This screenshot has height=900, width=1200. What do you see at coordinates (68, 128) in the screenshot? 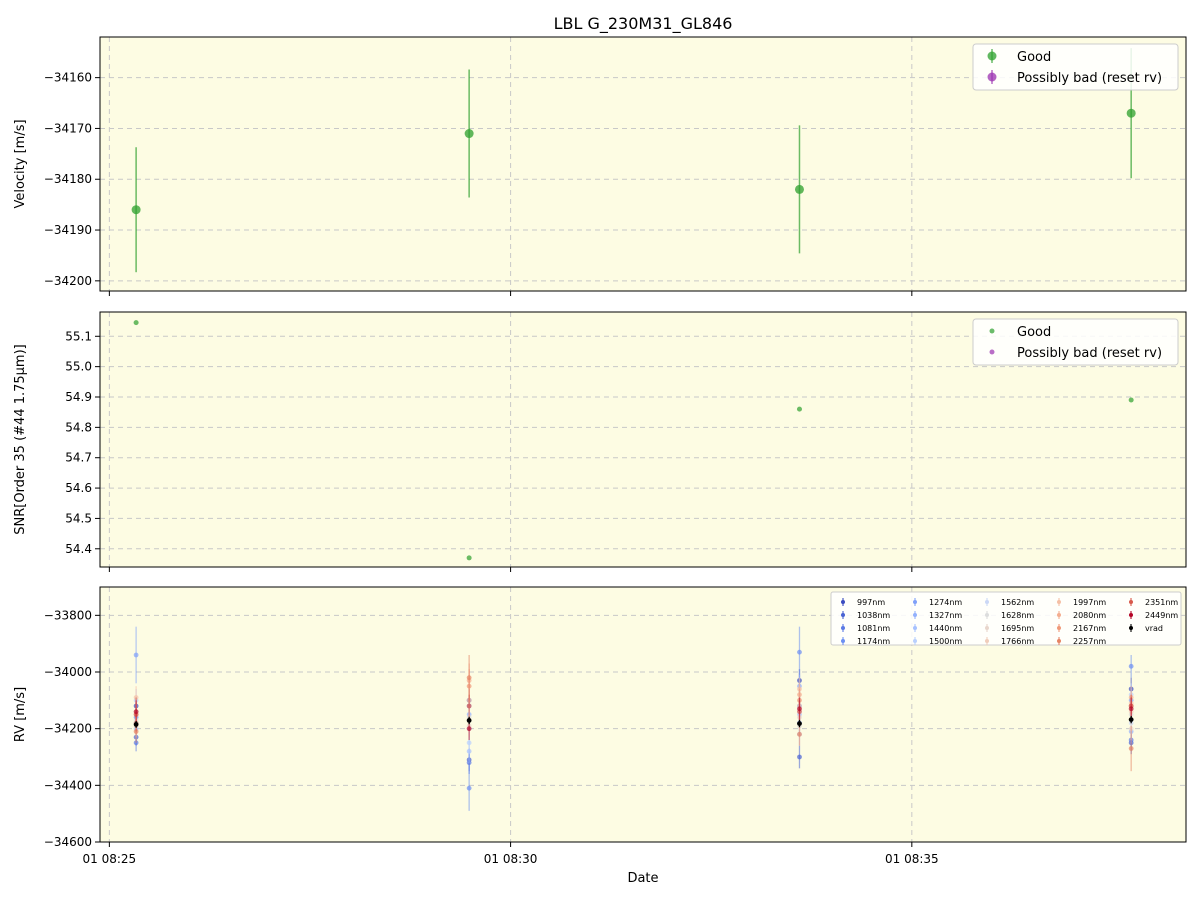
I see `y-tick-label: −34170` at bounding box center [68, 128].